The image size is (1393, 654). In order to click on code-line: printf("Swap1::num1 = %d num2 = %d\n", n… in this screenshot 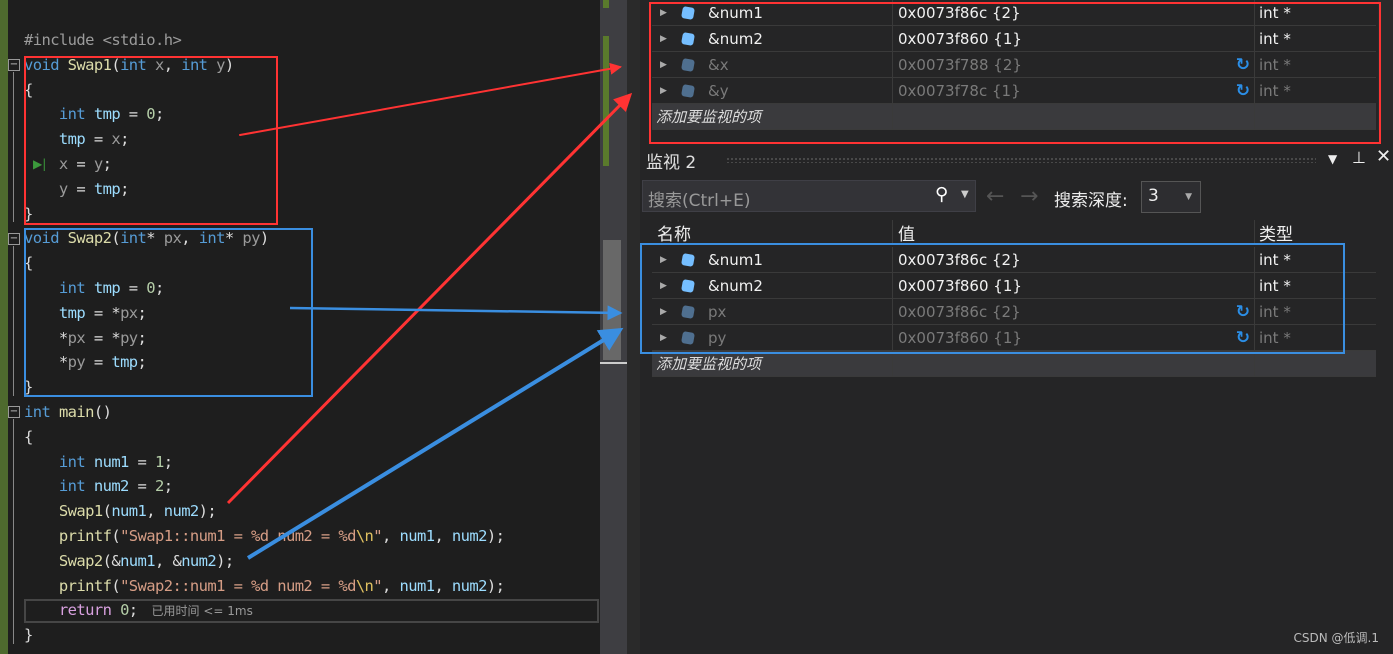, I will do `click(264, 536)`.